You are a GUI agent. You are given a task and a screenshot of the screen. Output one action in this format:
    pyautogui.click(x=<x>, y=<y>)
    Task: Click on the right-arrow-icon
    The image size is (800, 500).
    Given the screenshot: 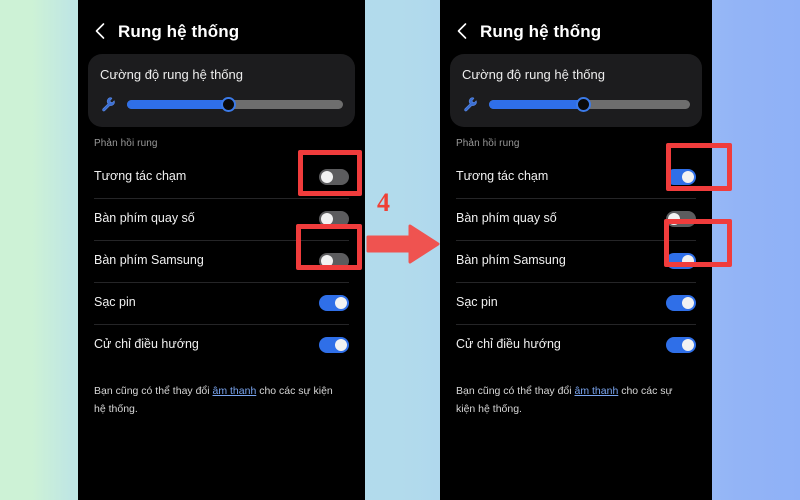 What is the action you would take?
    pyautogui.click(x=403, y=244)
    